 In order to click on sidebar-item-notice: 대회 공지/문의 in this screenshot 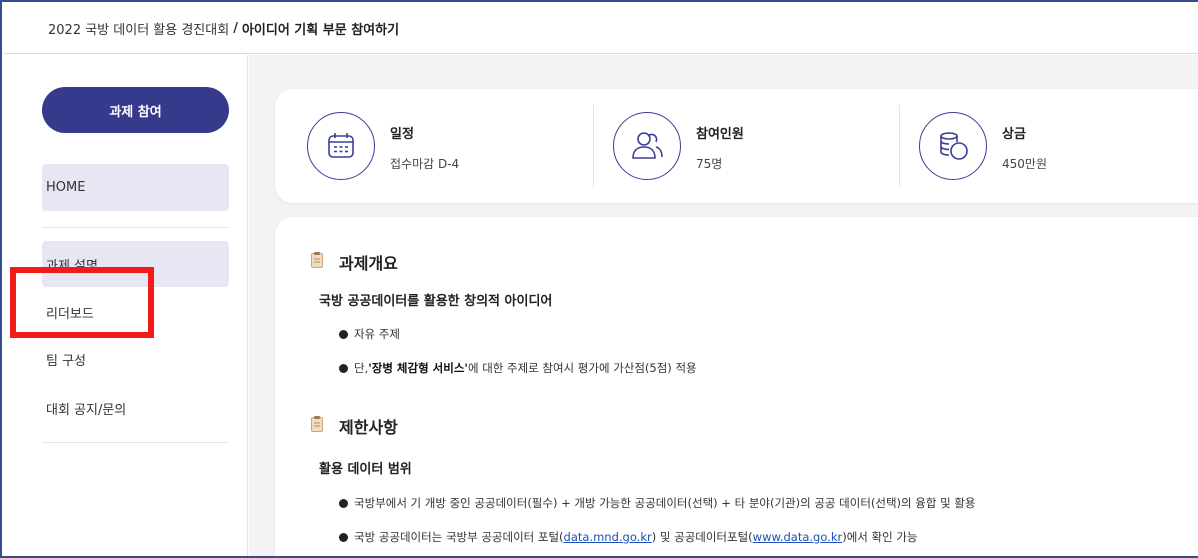, I will do `click(135, 408)`.